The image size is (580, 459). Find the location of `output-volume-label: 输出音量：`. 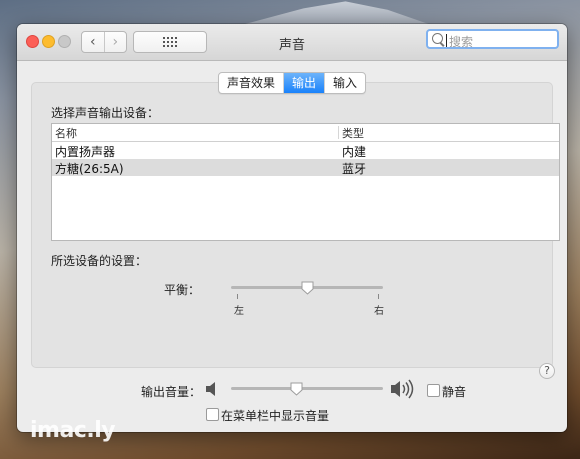

output-volume-label: 输出音量： is located at coordinates (171, 392).